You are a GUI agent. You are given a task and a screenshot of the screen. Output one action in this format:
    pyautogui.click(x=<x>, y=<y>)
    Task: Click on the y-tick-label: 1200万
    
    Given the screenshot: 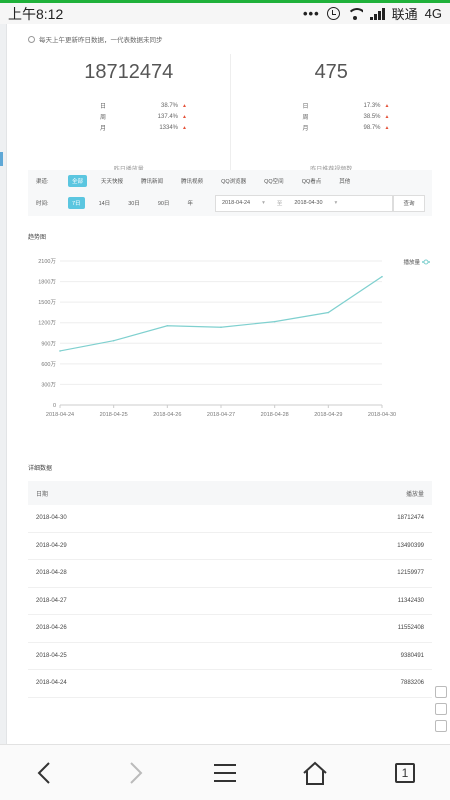 What is the action you would take?
    pyautogui.click(x=47, y=323)
    